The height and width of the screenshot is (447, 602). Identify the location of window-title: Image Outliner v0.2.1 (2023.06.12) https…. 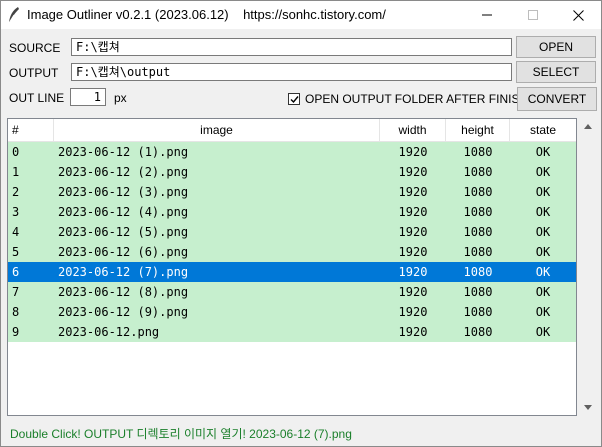
(206, 14).